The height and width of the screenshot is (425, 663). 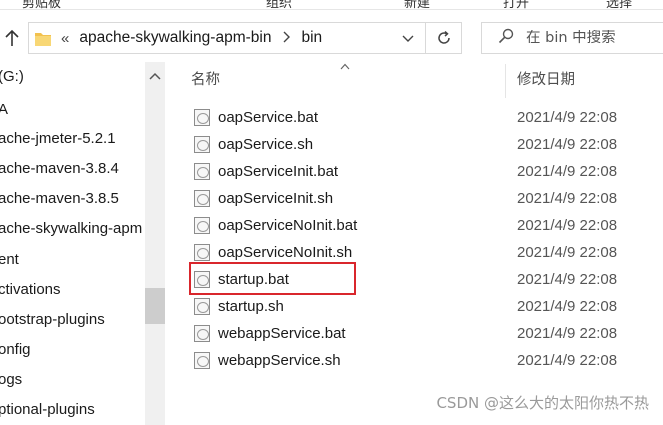 I want to click on file-row: oapServiceNoInit.bat 2021/4/9 22:08, so click(x=414, y=225).